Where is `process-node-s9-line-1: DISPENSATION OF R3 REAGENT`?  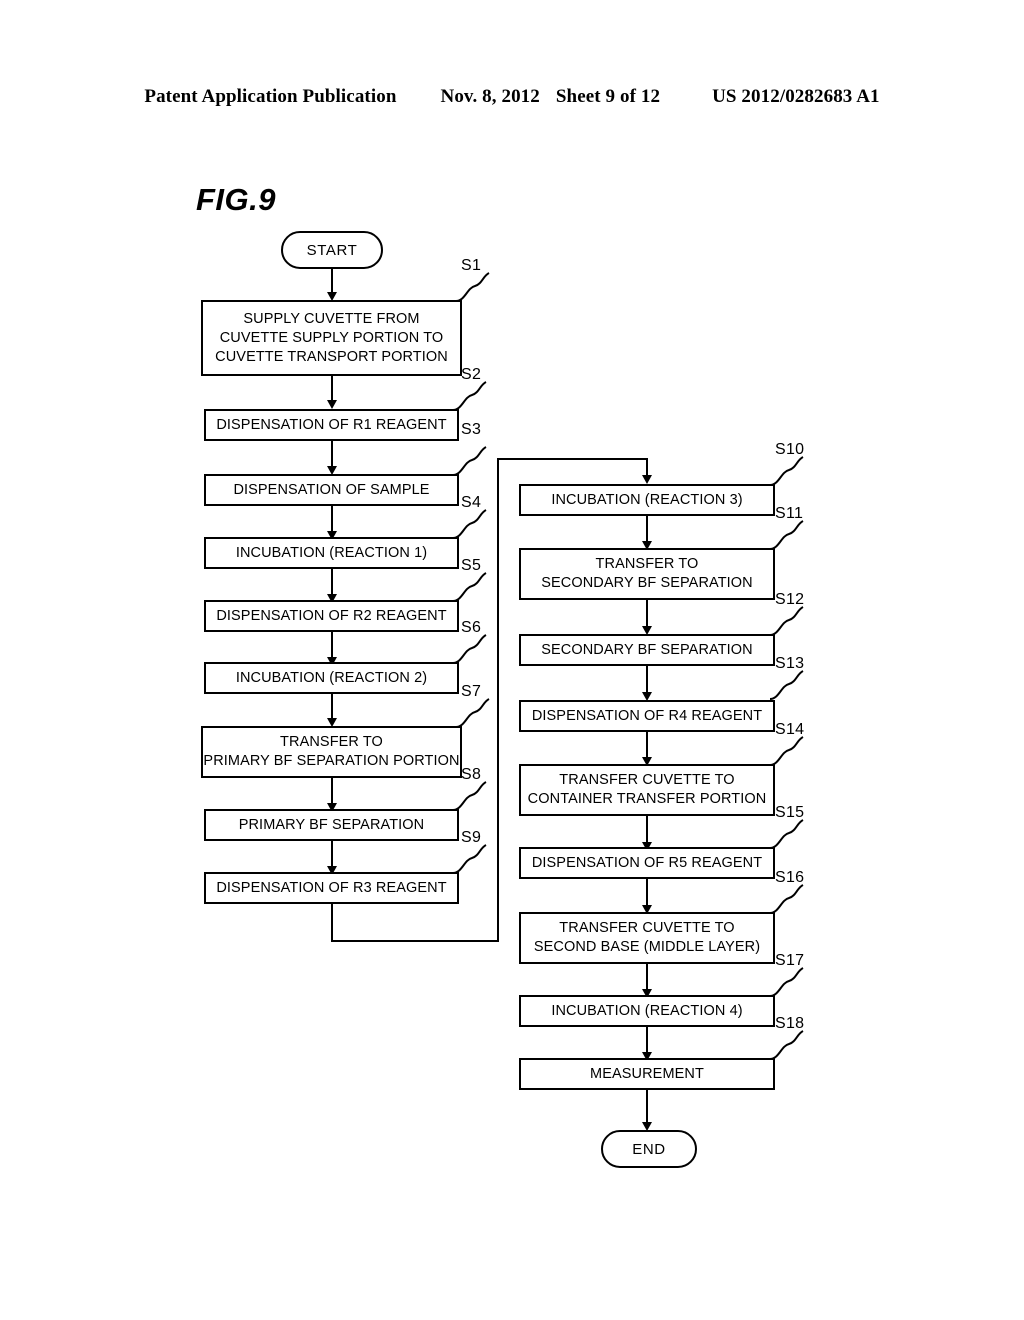
process-node-s9-line-1: DISPENSATION OF R3 REAGENT is located at coordinates (331, 887).